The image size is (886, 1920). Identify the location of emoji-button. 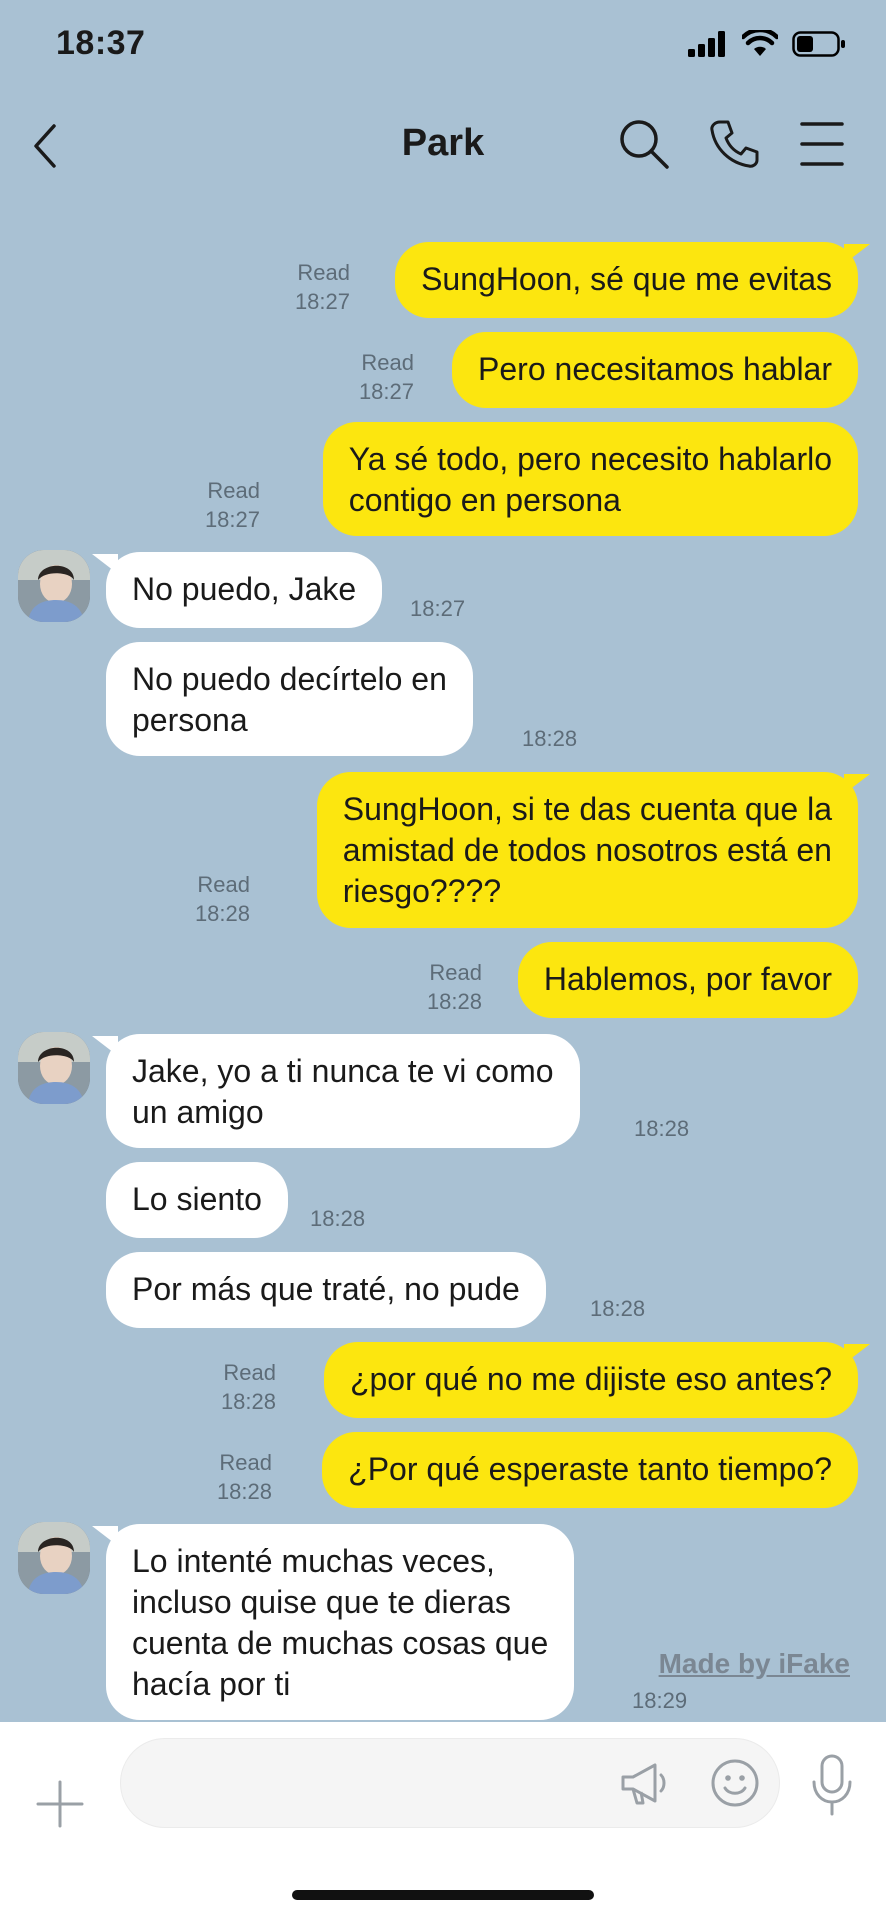
(735, 1783).